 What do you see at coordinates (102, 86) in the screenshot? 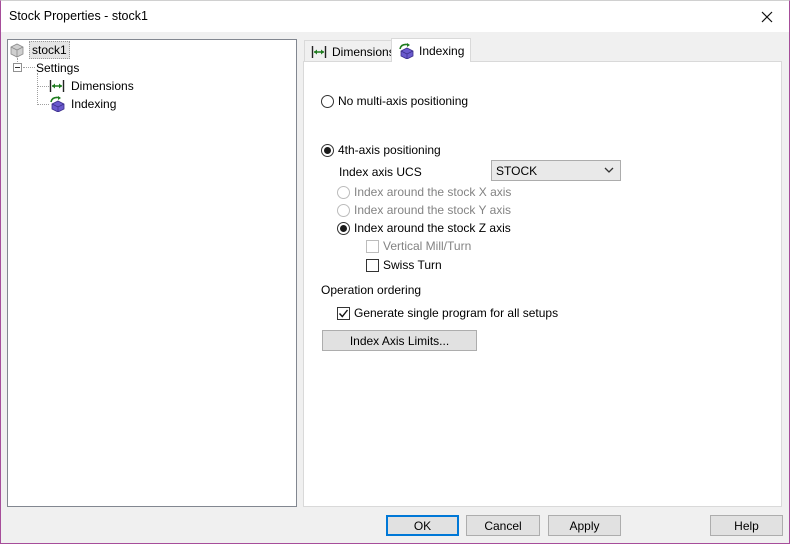
I see `tree-label-dimensions: Dimensions` at bounding box center [102, 86].